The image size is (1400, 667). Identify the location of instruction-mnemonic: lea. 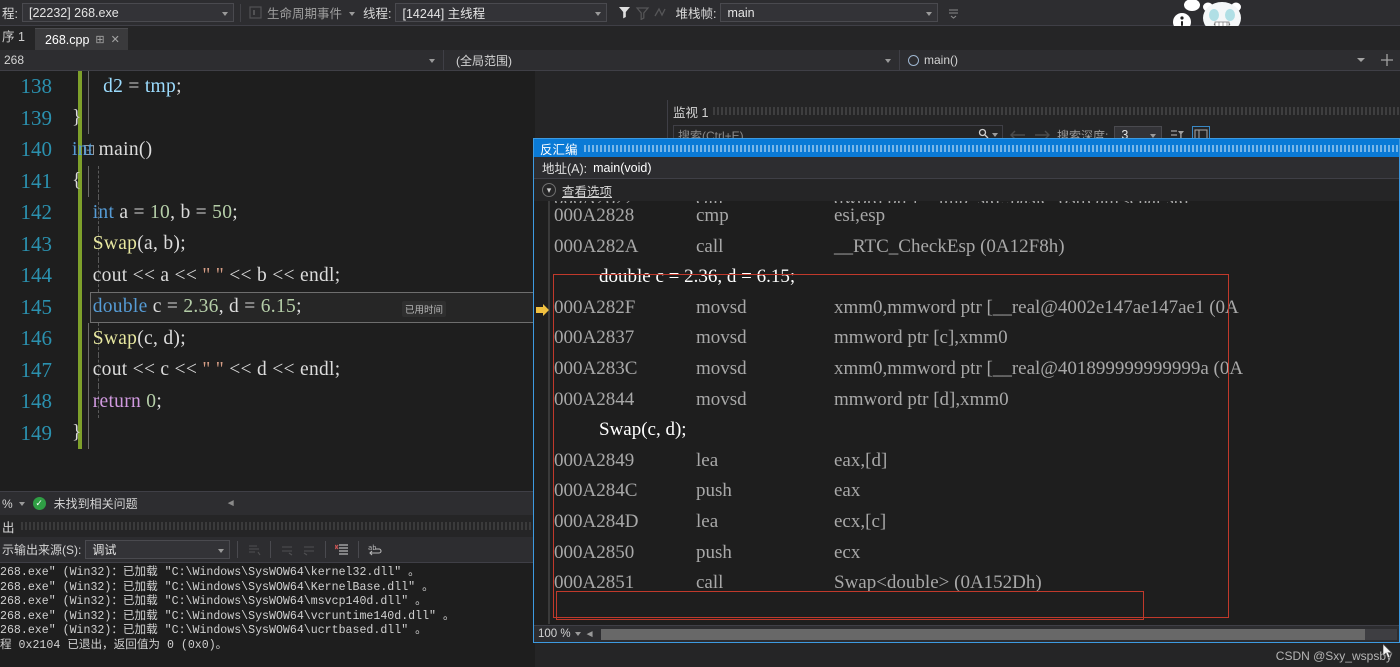
(707, 460).